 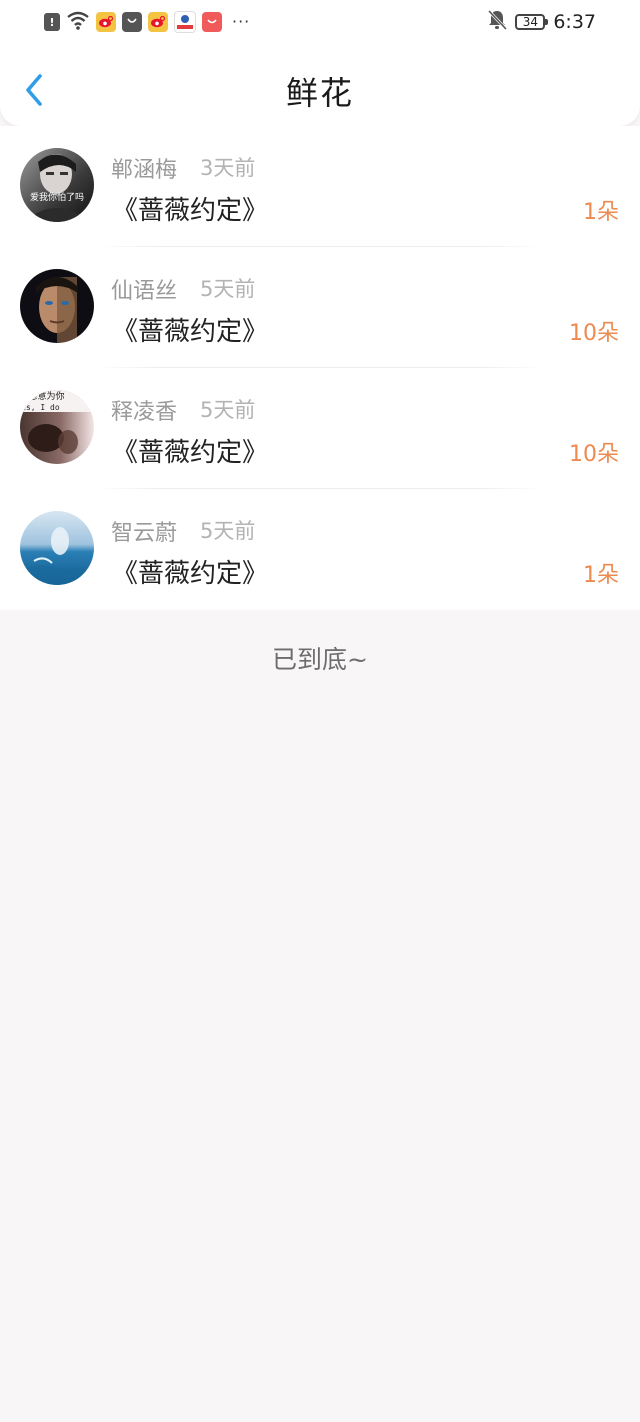 I want to click on clock: 6:37, so click(x=574, y=22).